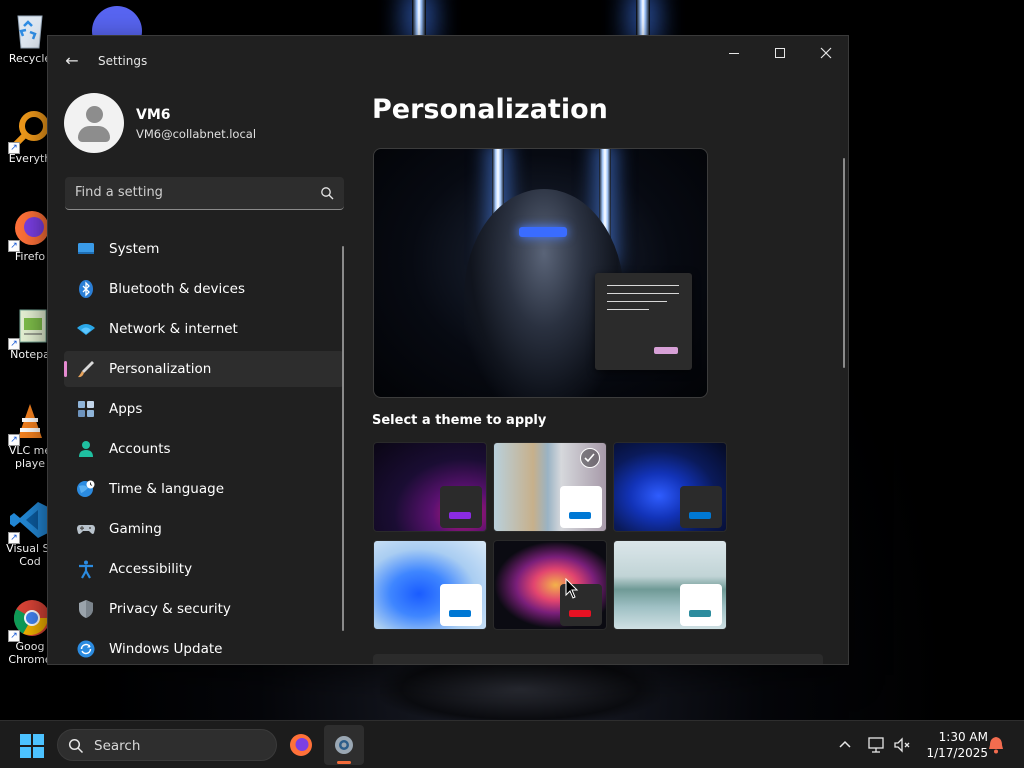 This screenshot has width=1024, height=768. Describe the element at coordinates (540, 273) in the screenshot. I see `theme-preview` at that location.